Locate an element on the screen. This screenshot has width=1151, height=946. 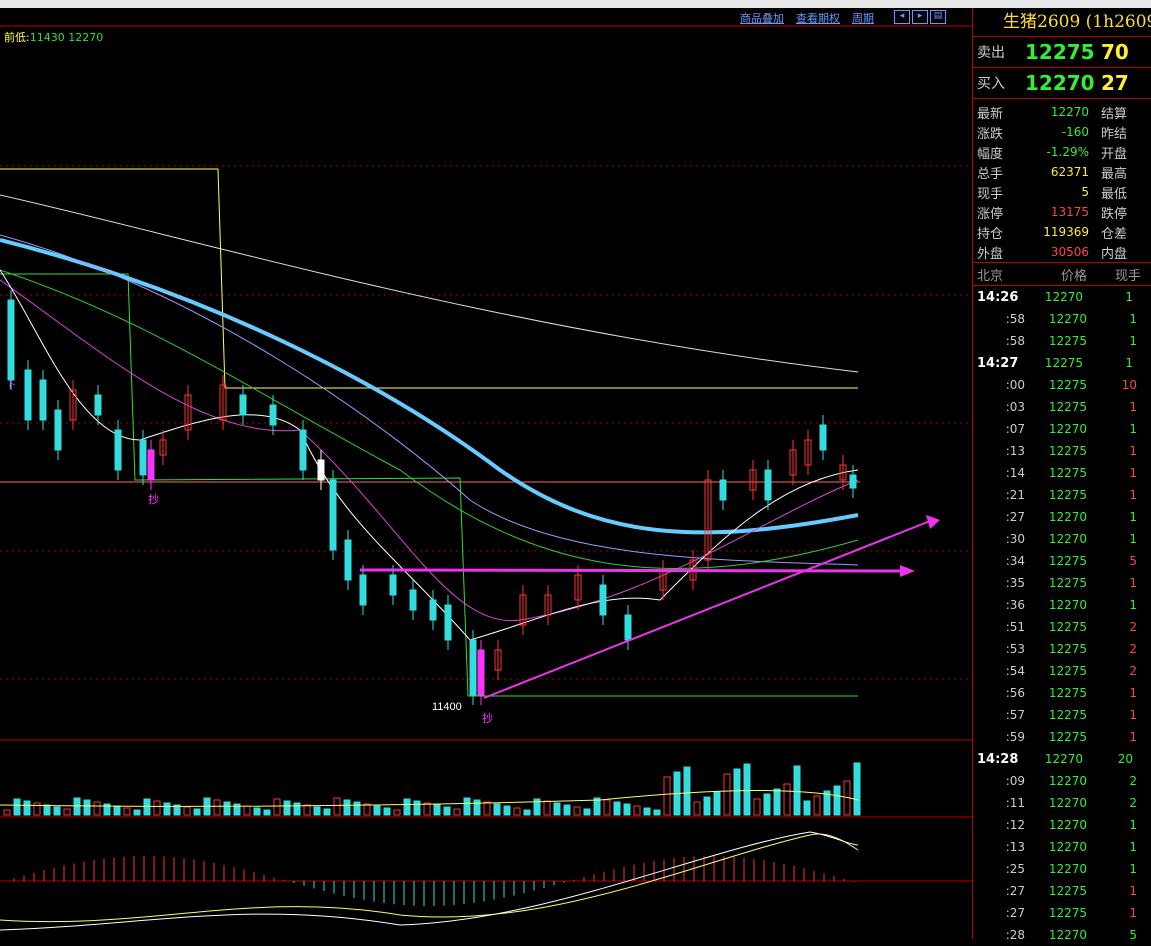
tick-row: :21 12275 1 is located at coordinates (1062, 495).